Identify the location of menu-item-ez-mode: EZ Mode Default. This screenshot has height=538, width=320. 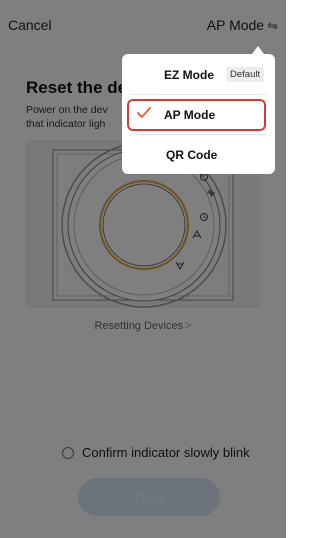
(198, 74).